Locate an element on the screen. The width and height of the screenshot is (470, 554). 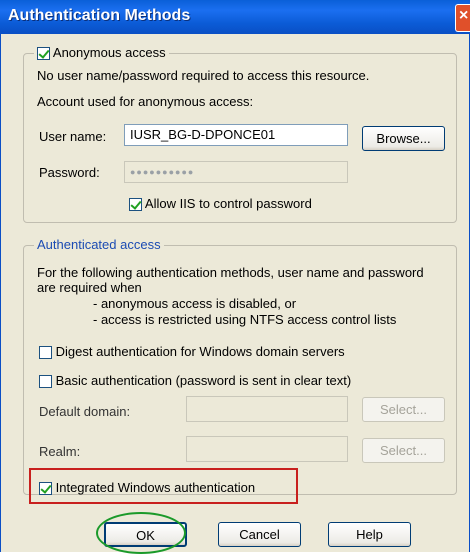
allow-iis-label: Allow IIS to control password is located at coordinates (228, 203).